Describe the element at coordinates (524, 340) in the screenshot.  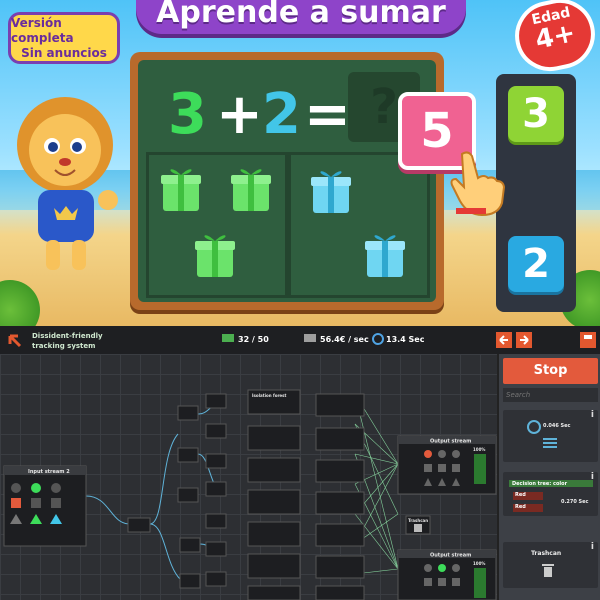
I see `redo-icon` at that location.